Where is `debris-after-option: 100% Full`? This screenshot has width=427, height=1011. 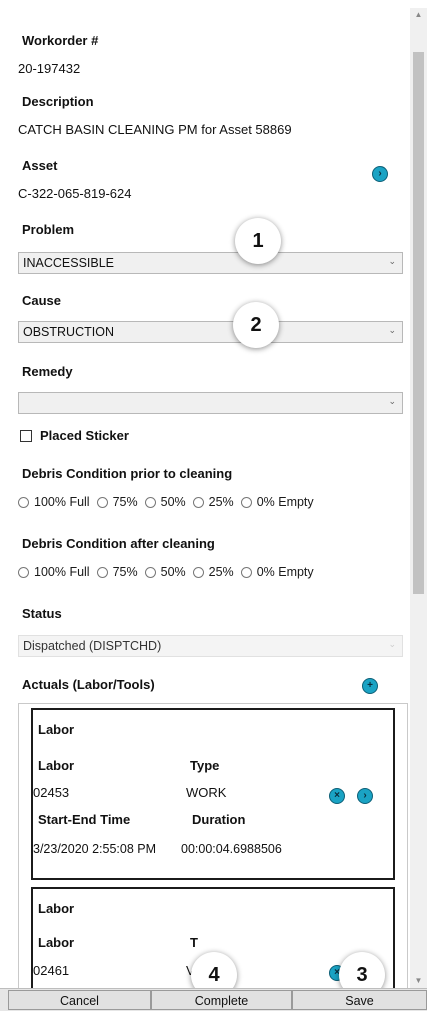
debris-after-option: 100% Full is located at coordinates (54, 572).